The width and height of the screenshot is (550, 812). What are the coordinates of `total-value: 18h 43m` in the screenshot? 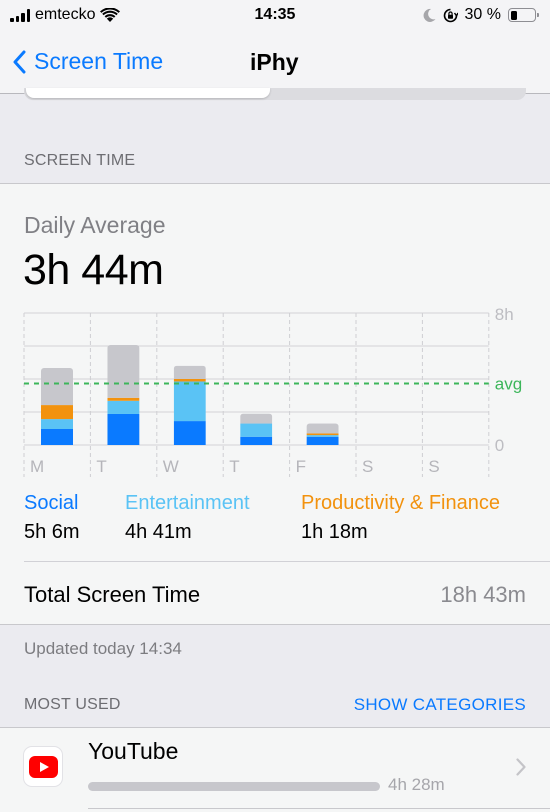 It's located at (483, 594).